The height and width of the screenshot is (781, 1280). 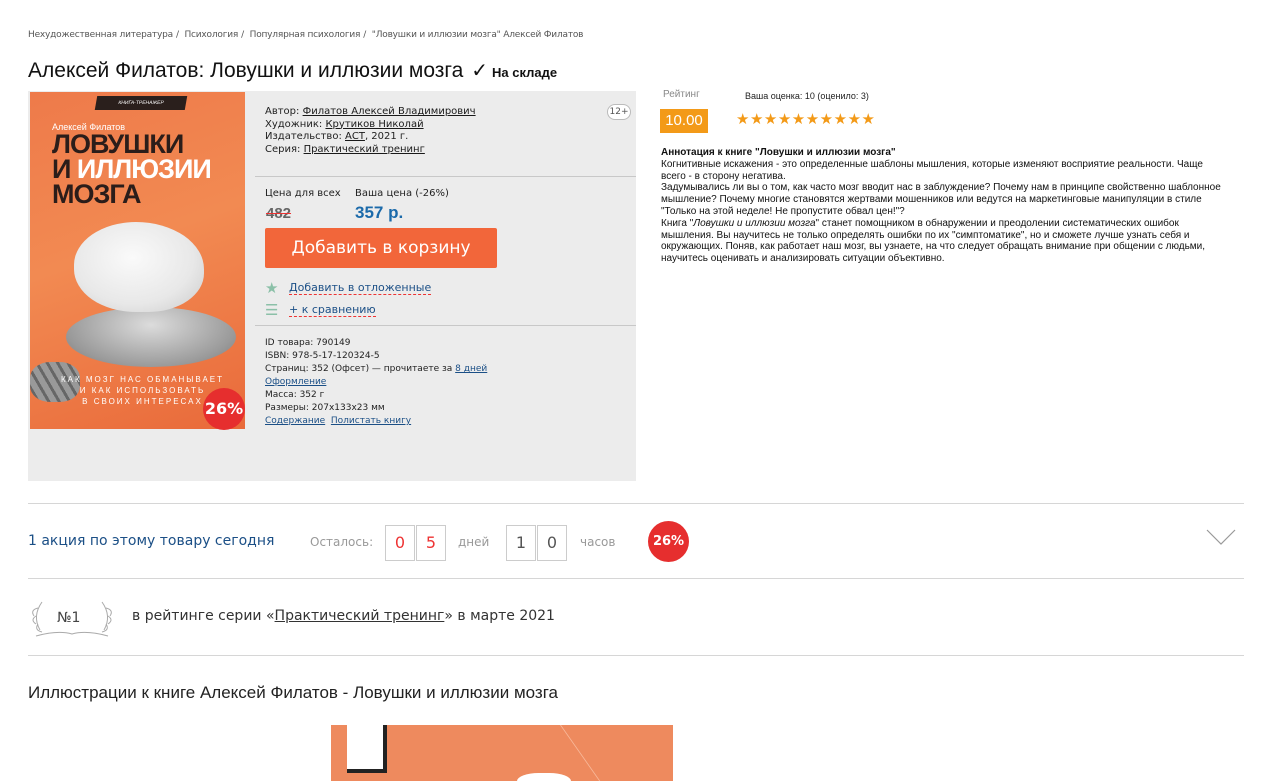 I want to click on rating-label: Рейтинг, so click(x=681, y=94).